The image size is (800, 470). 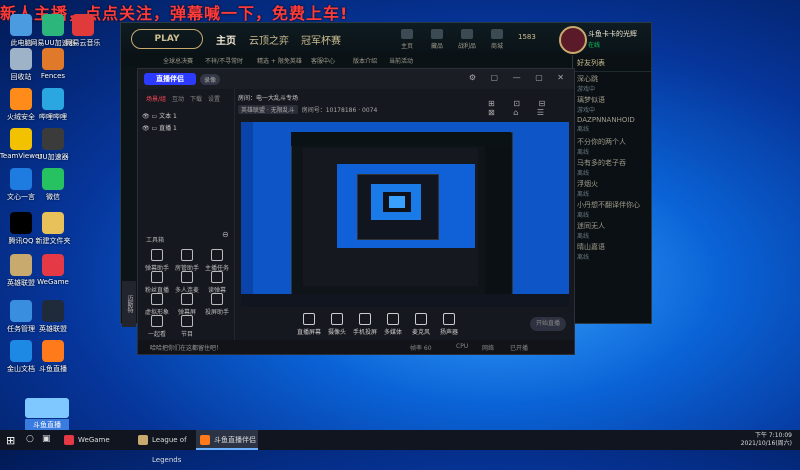 I want to click on bottom-toolbar-button: 摄像头, so click(x=337, y=324).